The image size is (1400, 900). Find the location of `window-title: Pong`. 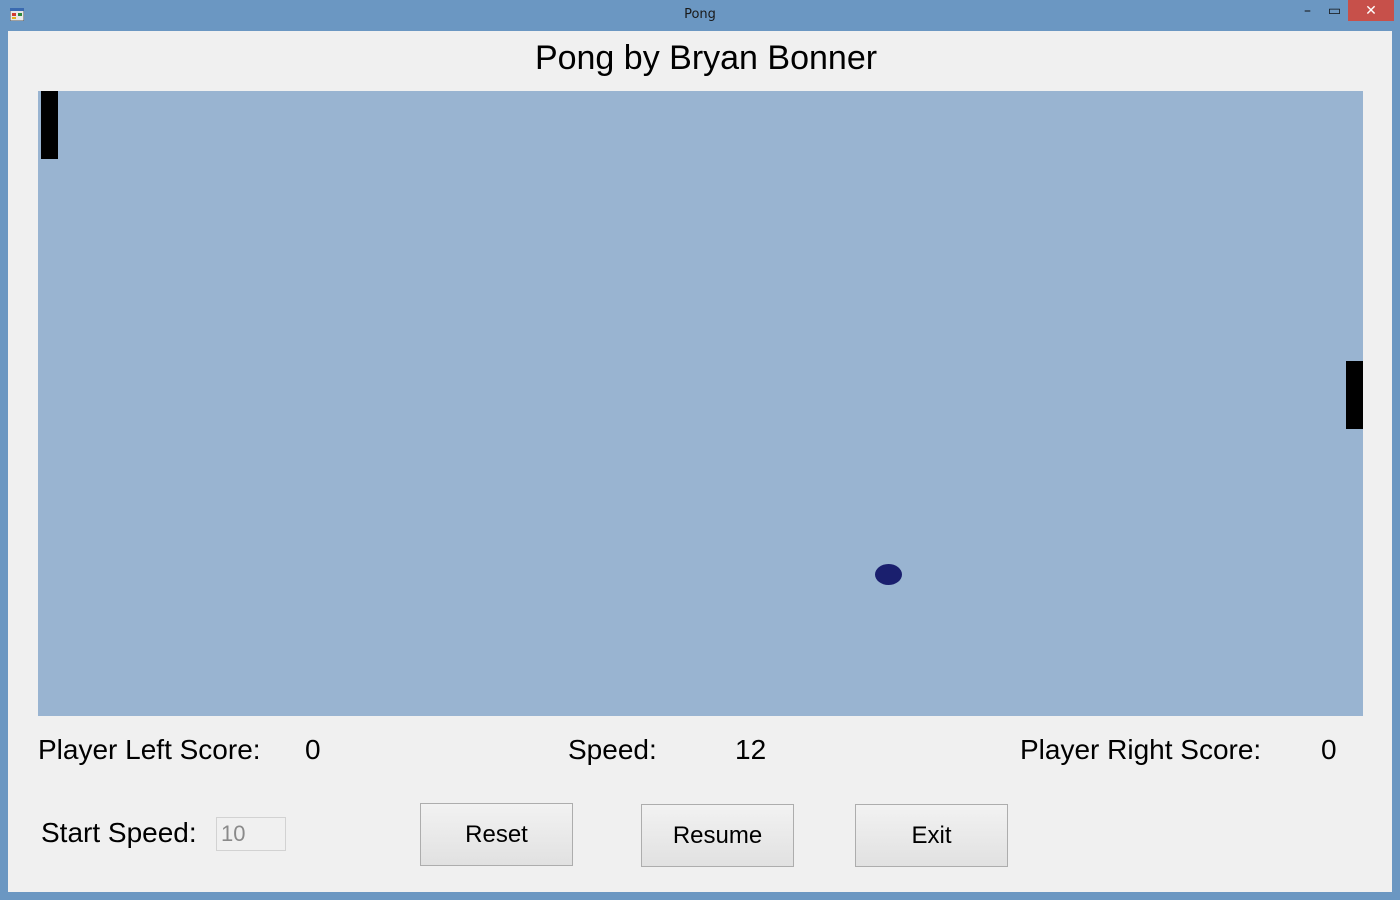

window-title: Pong is located at coordinates (700, 14).